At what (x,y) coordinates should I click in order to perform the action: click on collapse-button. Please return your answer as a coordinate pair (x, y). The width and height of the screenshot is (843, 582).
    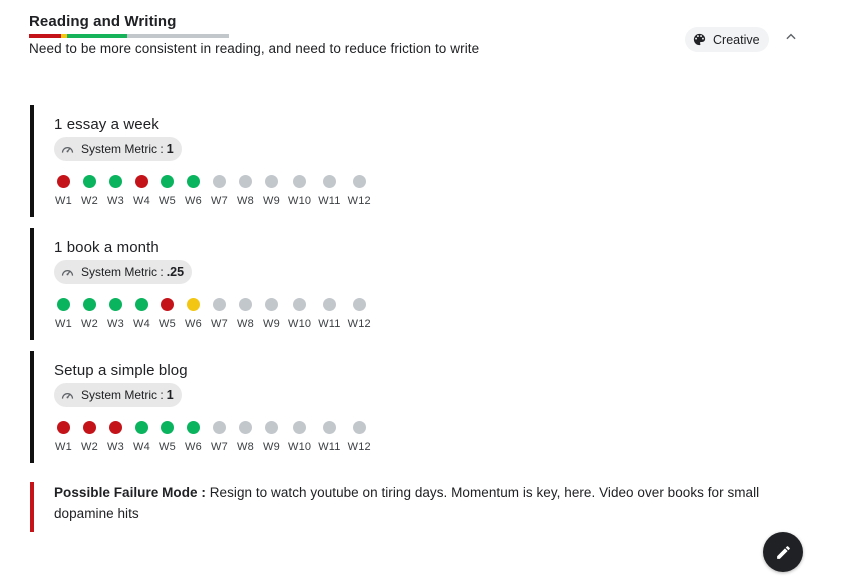
    Looking at the image, I should click on (791, 39).